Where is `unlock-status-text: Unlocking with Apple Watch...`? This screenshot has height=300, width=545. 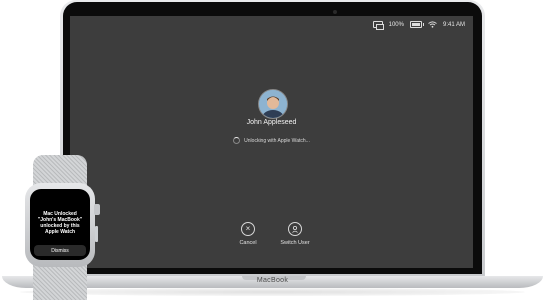
unlock-status-text: Unlocking with Apple Watch... is located at coordinates (277, 140).